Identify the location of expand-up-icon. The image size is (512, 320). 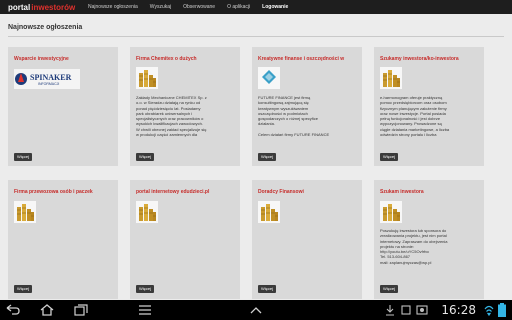
(256, 310).